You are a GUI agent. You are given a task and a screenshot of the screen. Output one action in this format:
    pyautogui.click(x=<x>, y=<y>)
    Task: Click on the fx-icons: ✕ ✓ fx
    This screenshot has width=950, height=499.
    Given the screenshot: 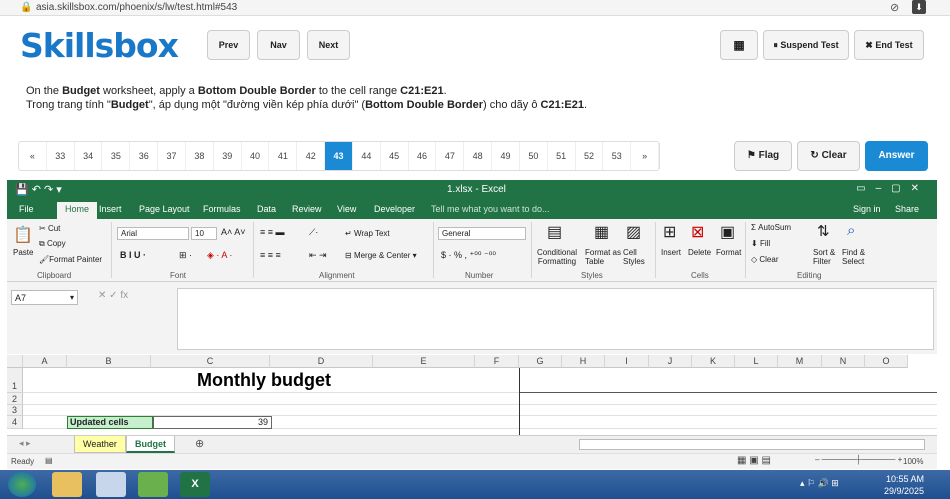 What is the action you would take?
    pyautogui.click(x=136, y=297)
    